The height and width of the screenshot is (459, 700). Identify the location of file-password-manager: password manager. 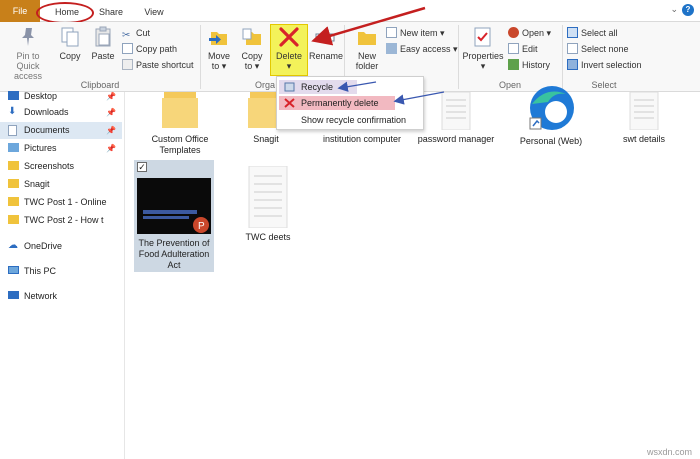
(456, 118).